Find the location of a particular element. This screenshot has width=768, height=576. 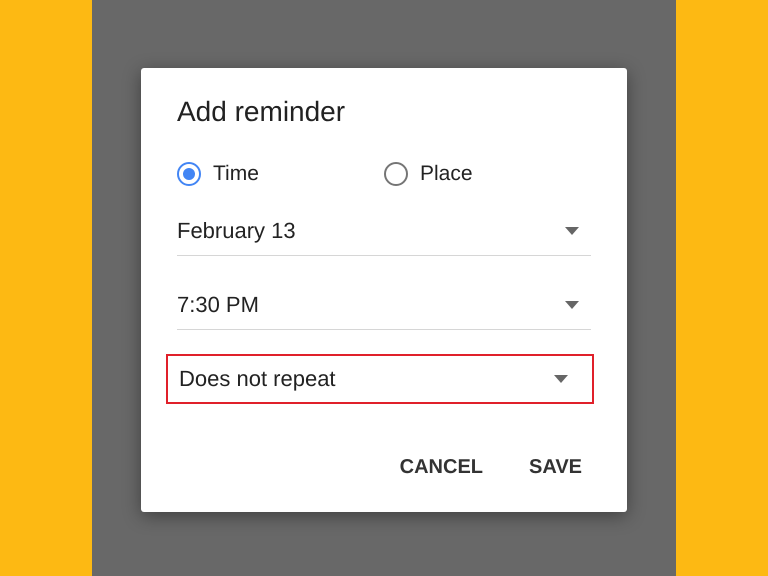

radio-option: Time is located at coordinates (280, 174).